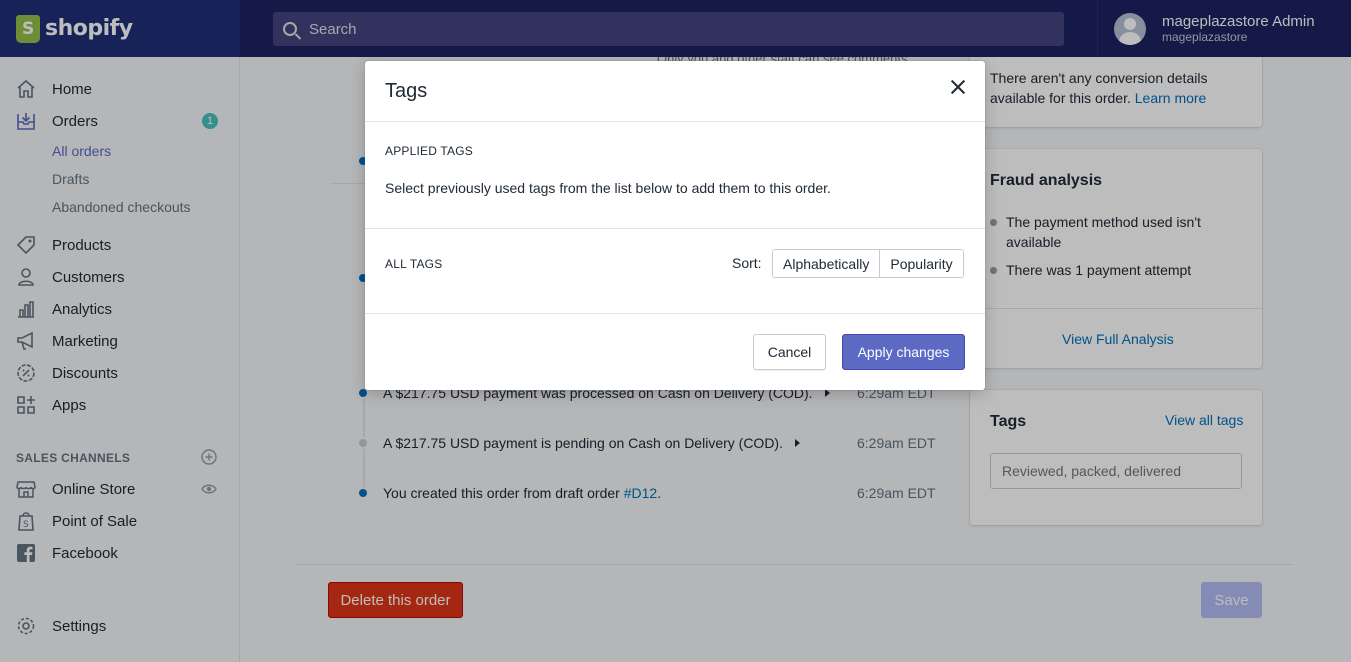 The width and height of the screenshot is (1351, 662). What do you see at coordinates (429, 151) in the screenshot?
I see `applied-tags-heading: APPLIED TAGS` at bounding box center [429, 151].